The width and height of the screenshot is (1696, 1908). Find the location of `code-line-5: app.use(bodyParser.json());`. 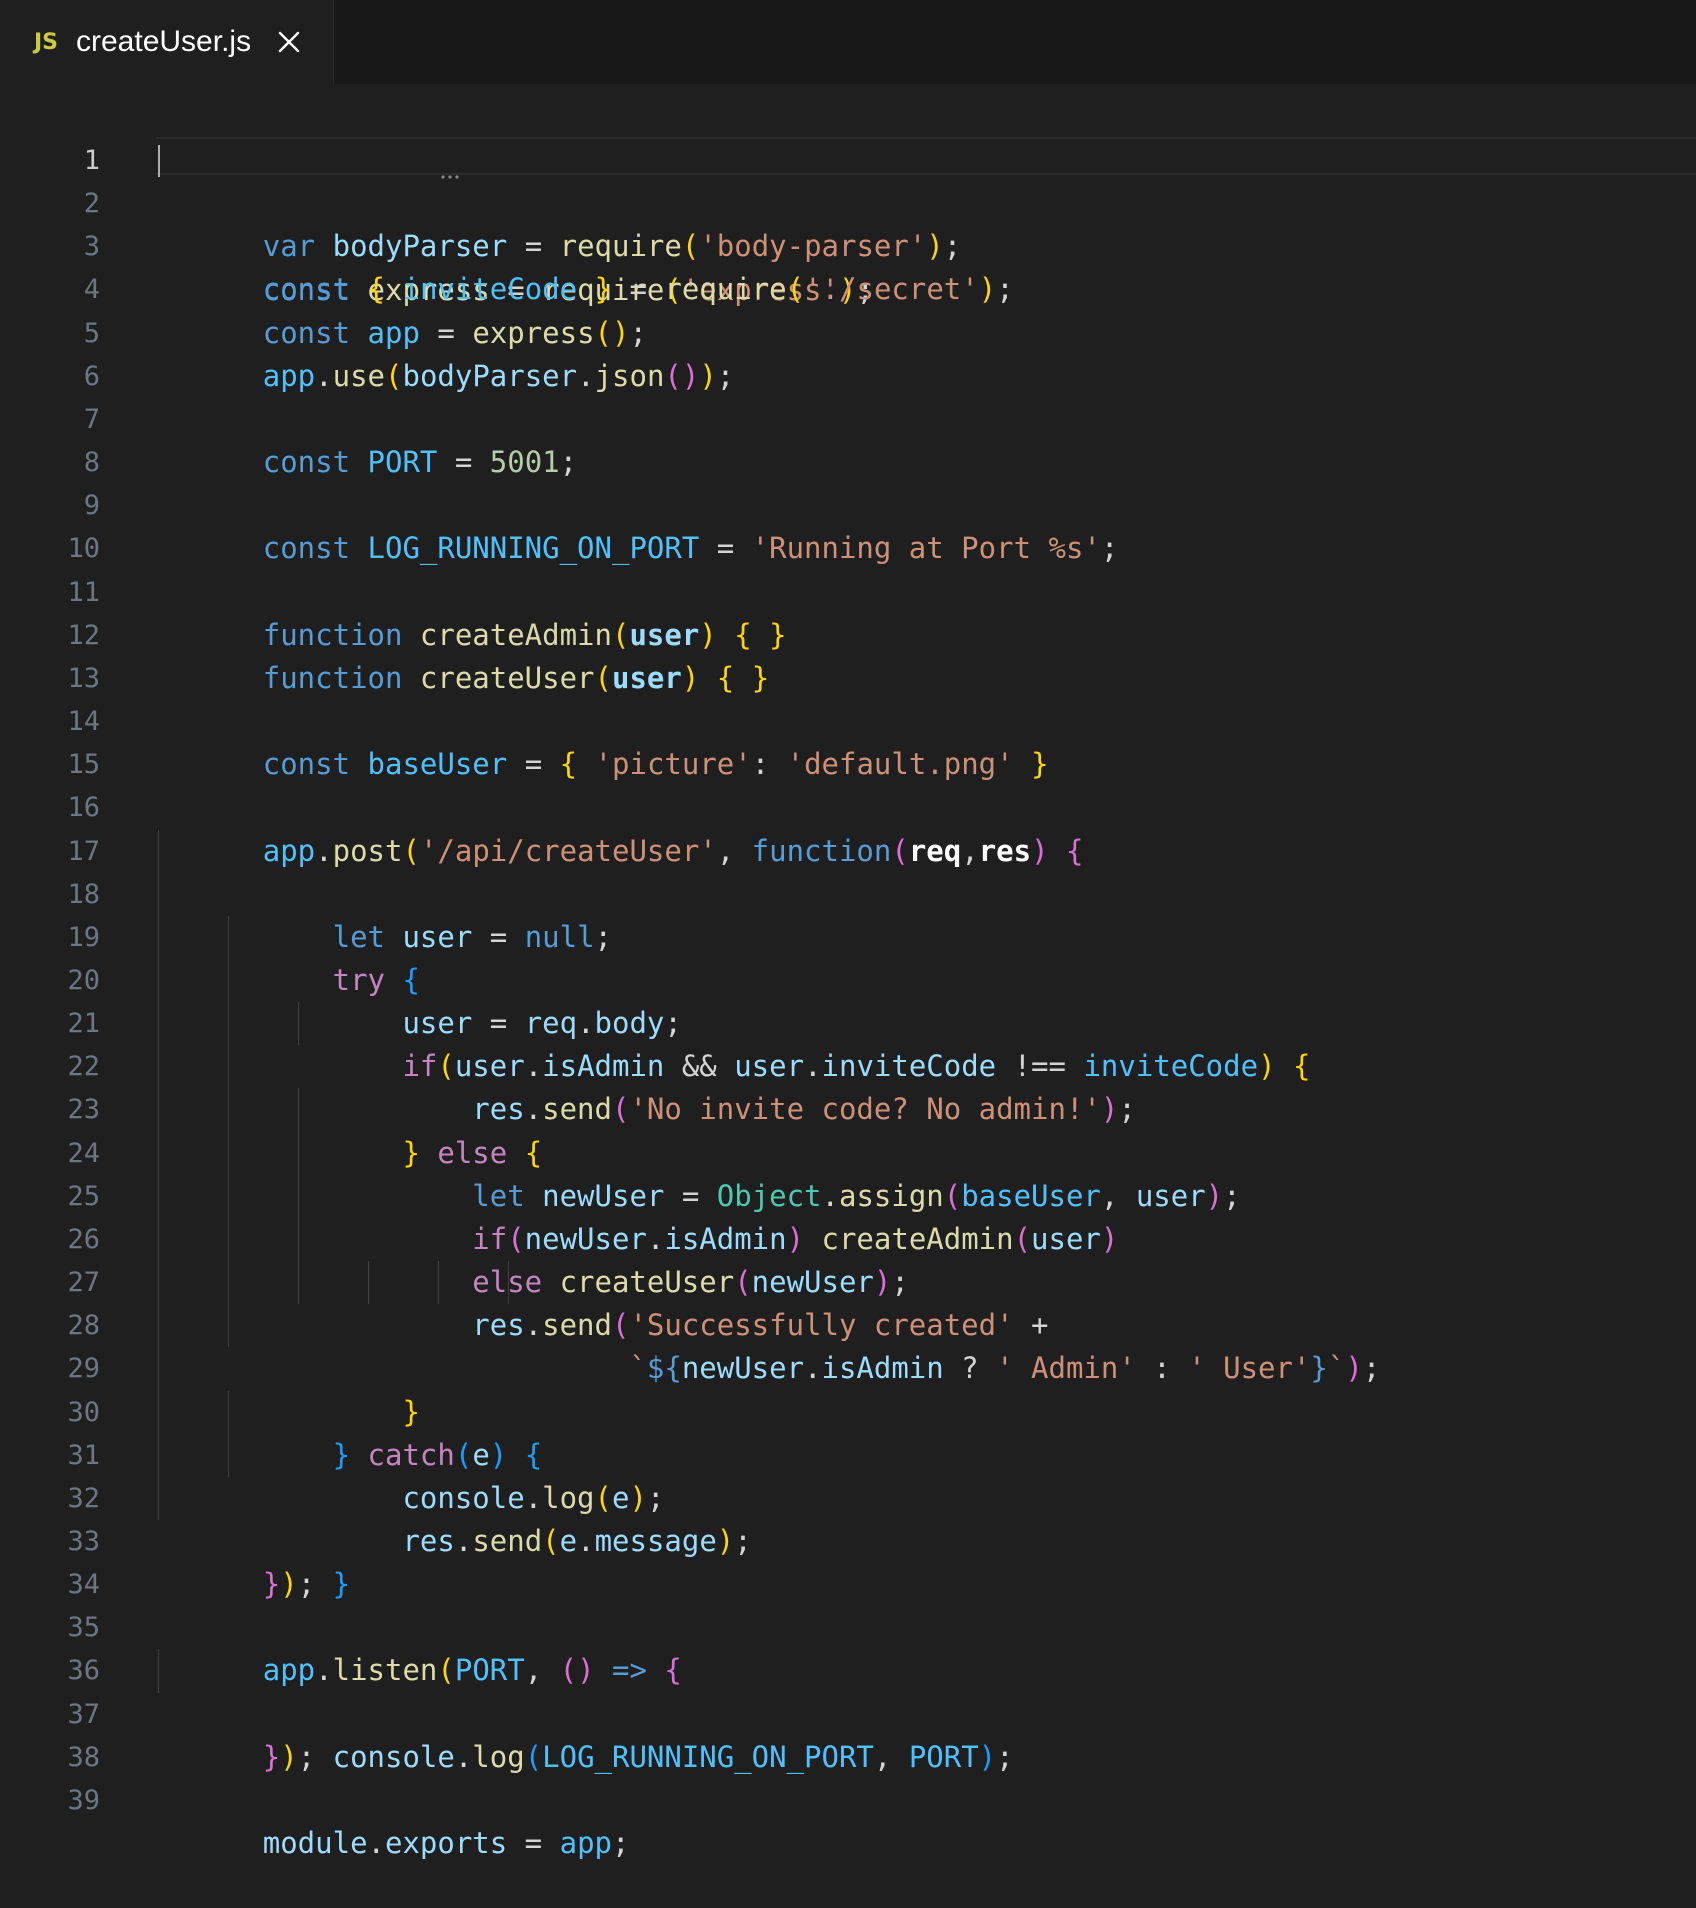

code-line-5: app.use(bodyParser.json()); is located at coordinates (927, 352).